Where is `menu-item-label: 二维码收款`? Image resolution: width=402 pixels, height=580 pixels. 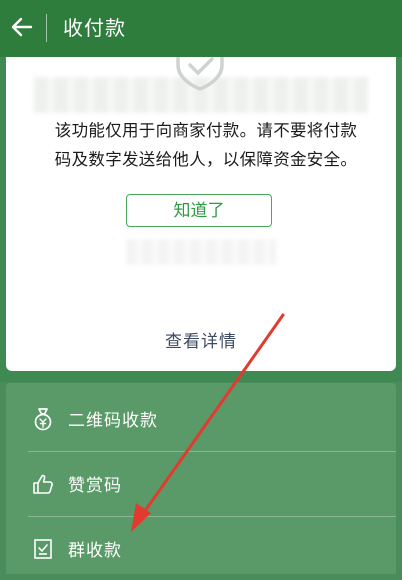
menu-item-label: 二维码收款 is located at coordinates (113, 421).